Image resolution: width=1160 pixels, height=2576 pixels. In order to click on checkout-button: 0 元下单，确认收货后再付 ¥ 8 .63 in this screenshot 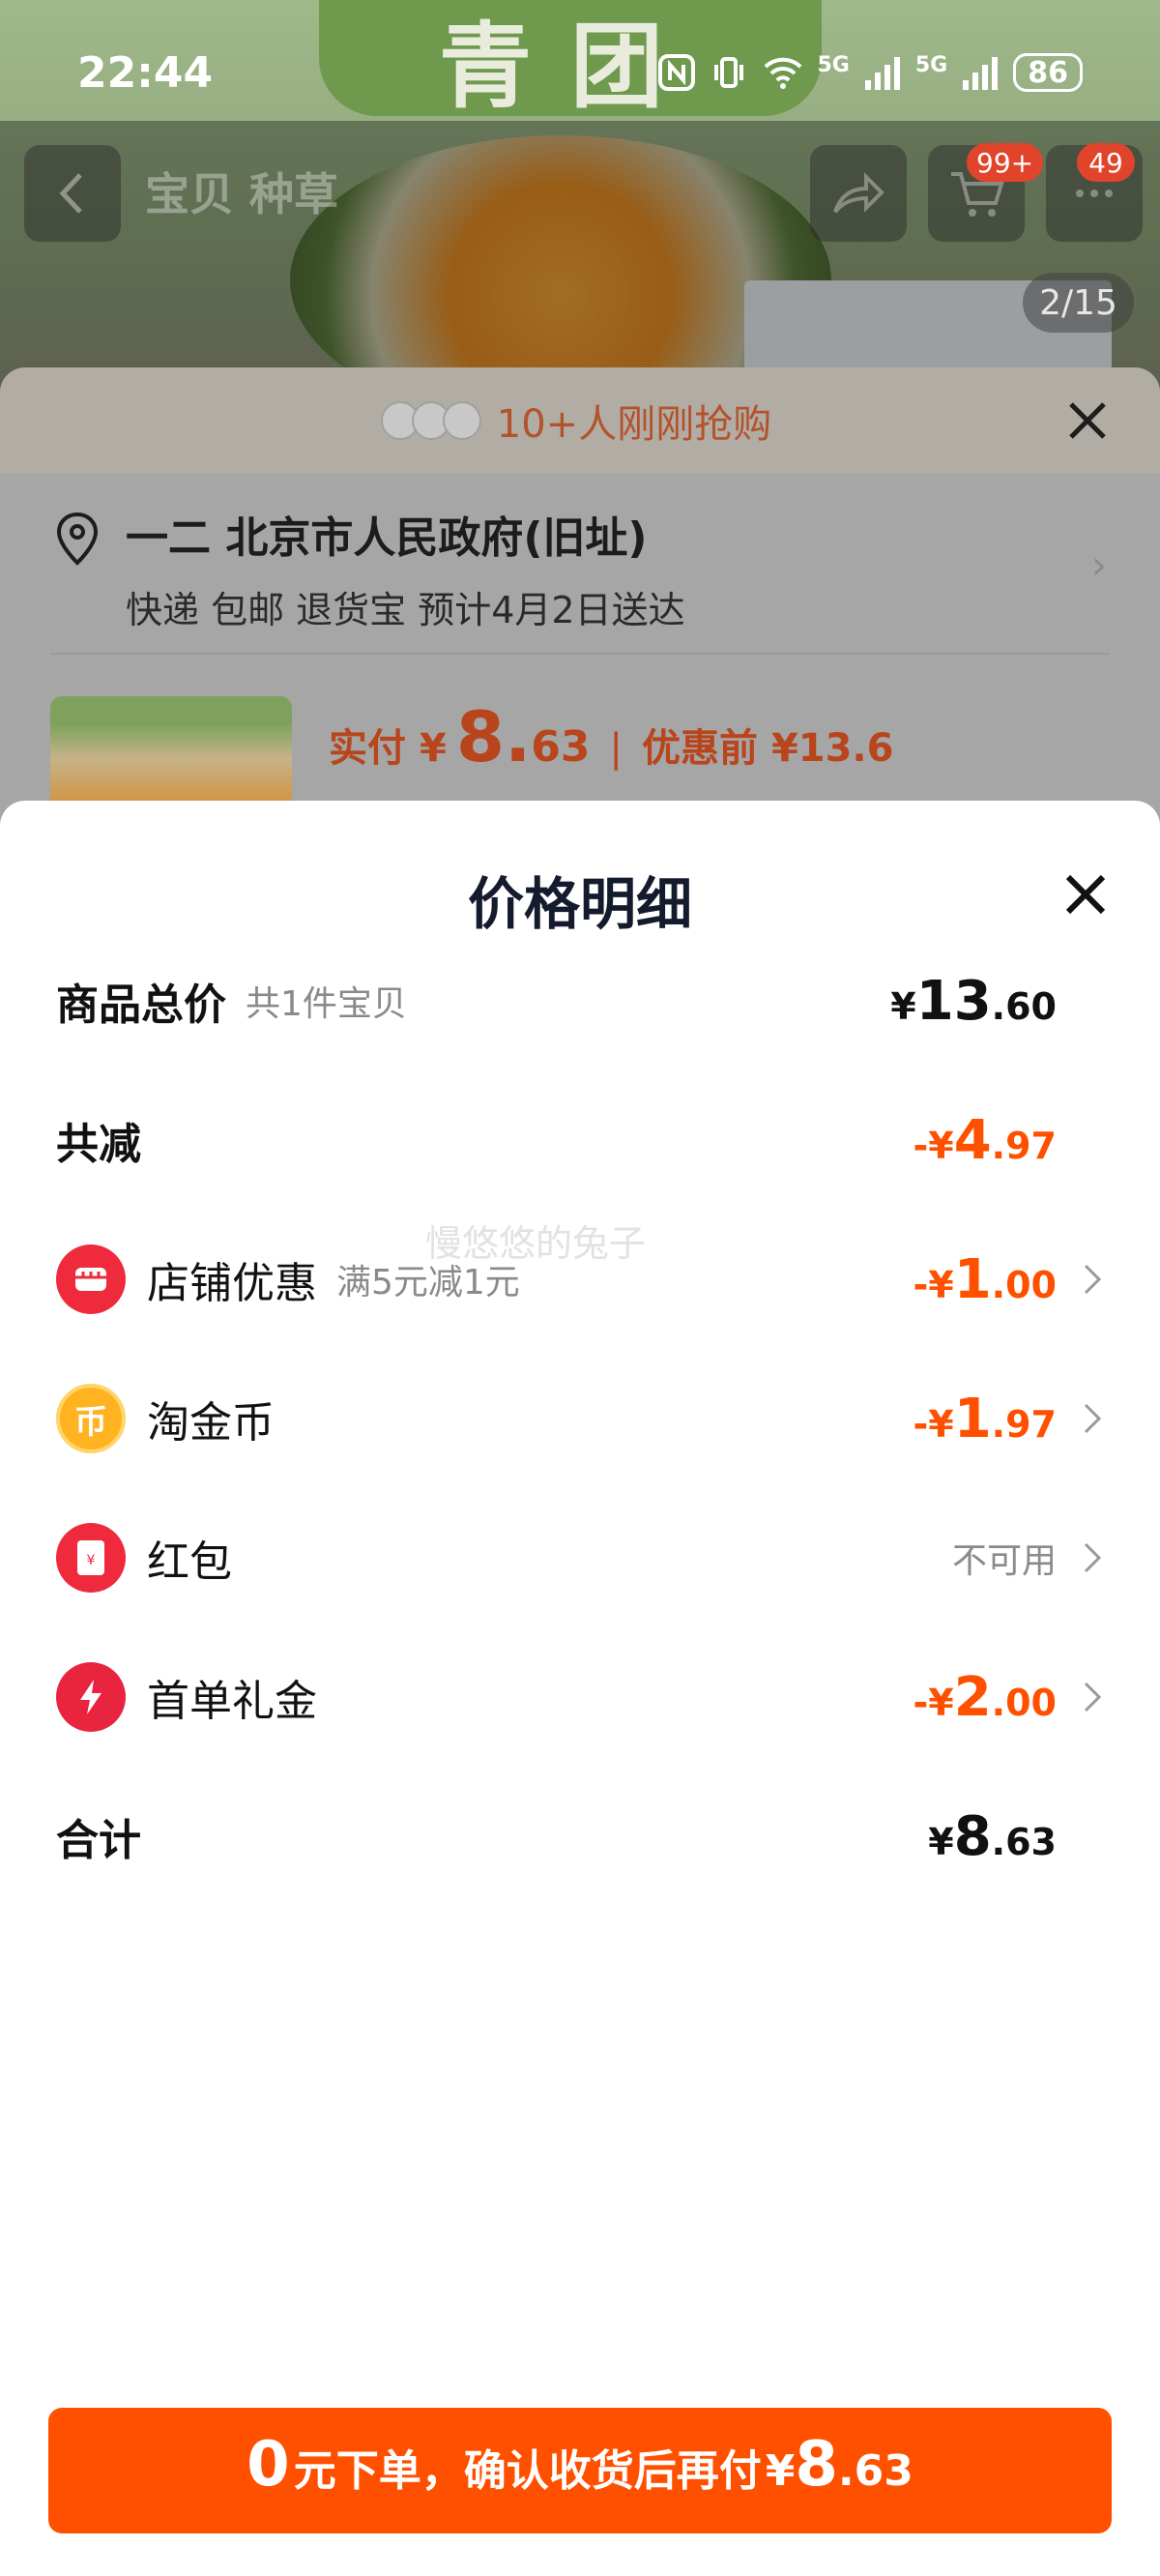, I will do `click(580, 2470)`.